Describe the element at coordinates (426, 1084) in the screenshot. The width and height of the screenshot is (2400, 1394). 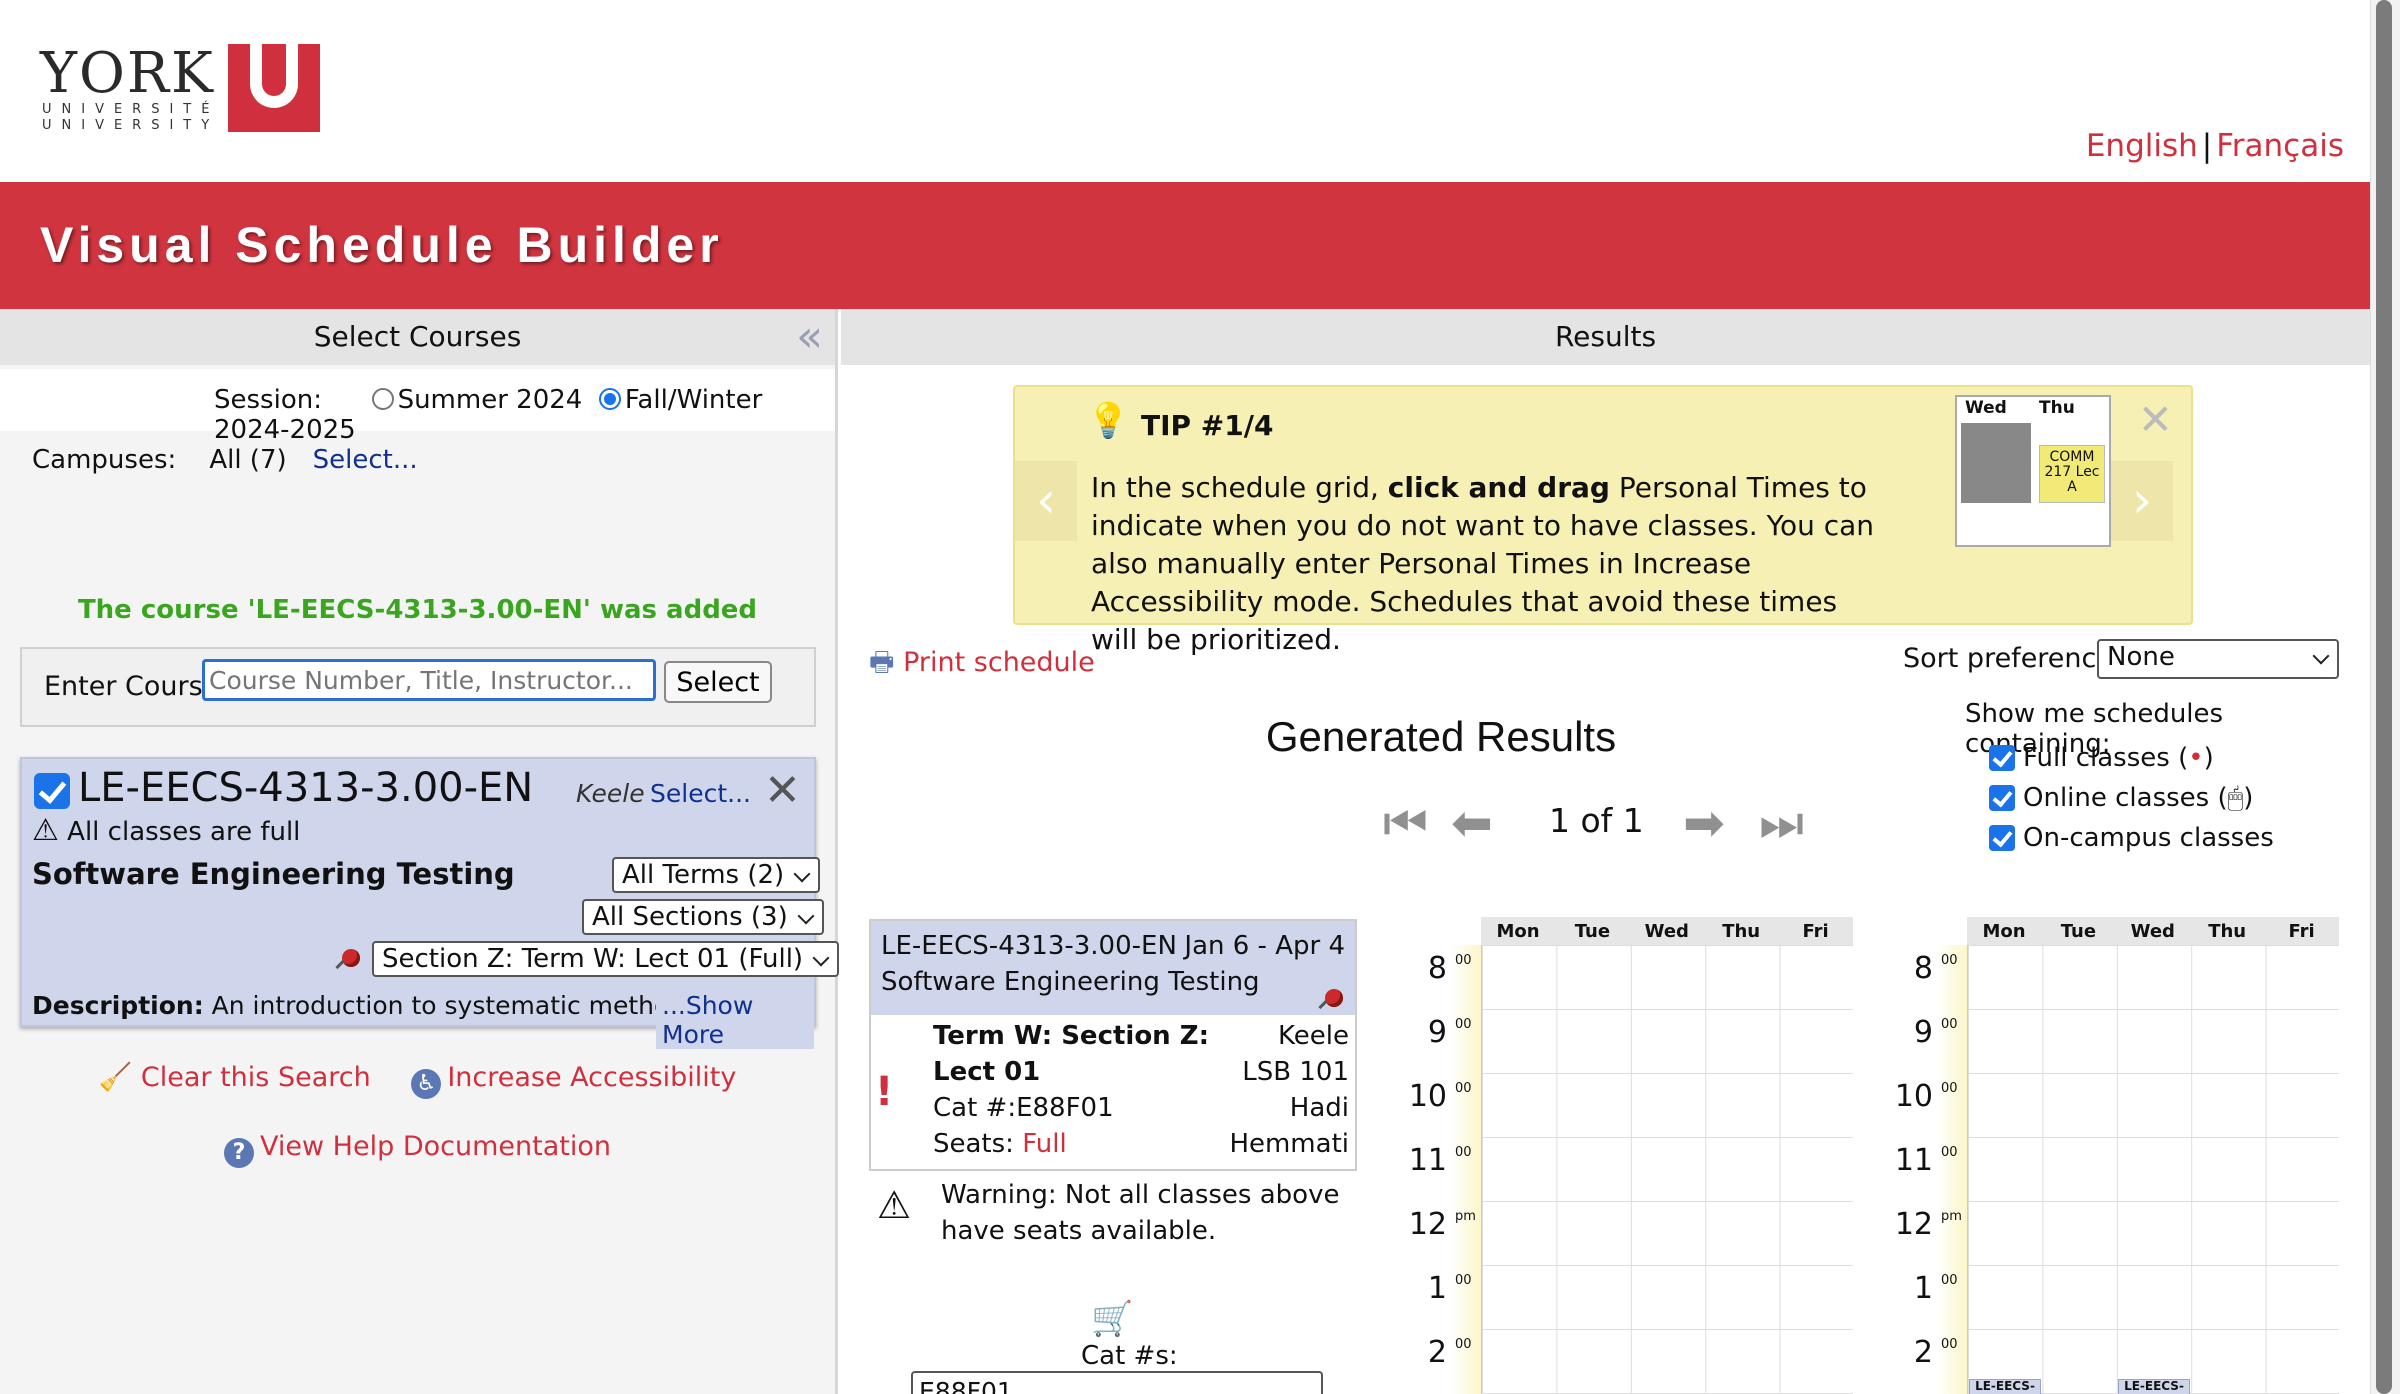
I see `accessibility-icon: ♿` at that location.